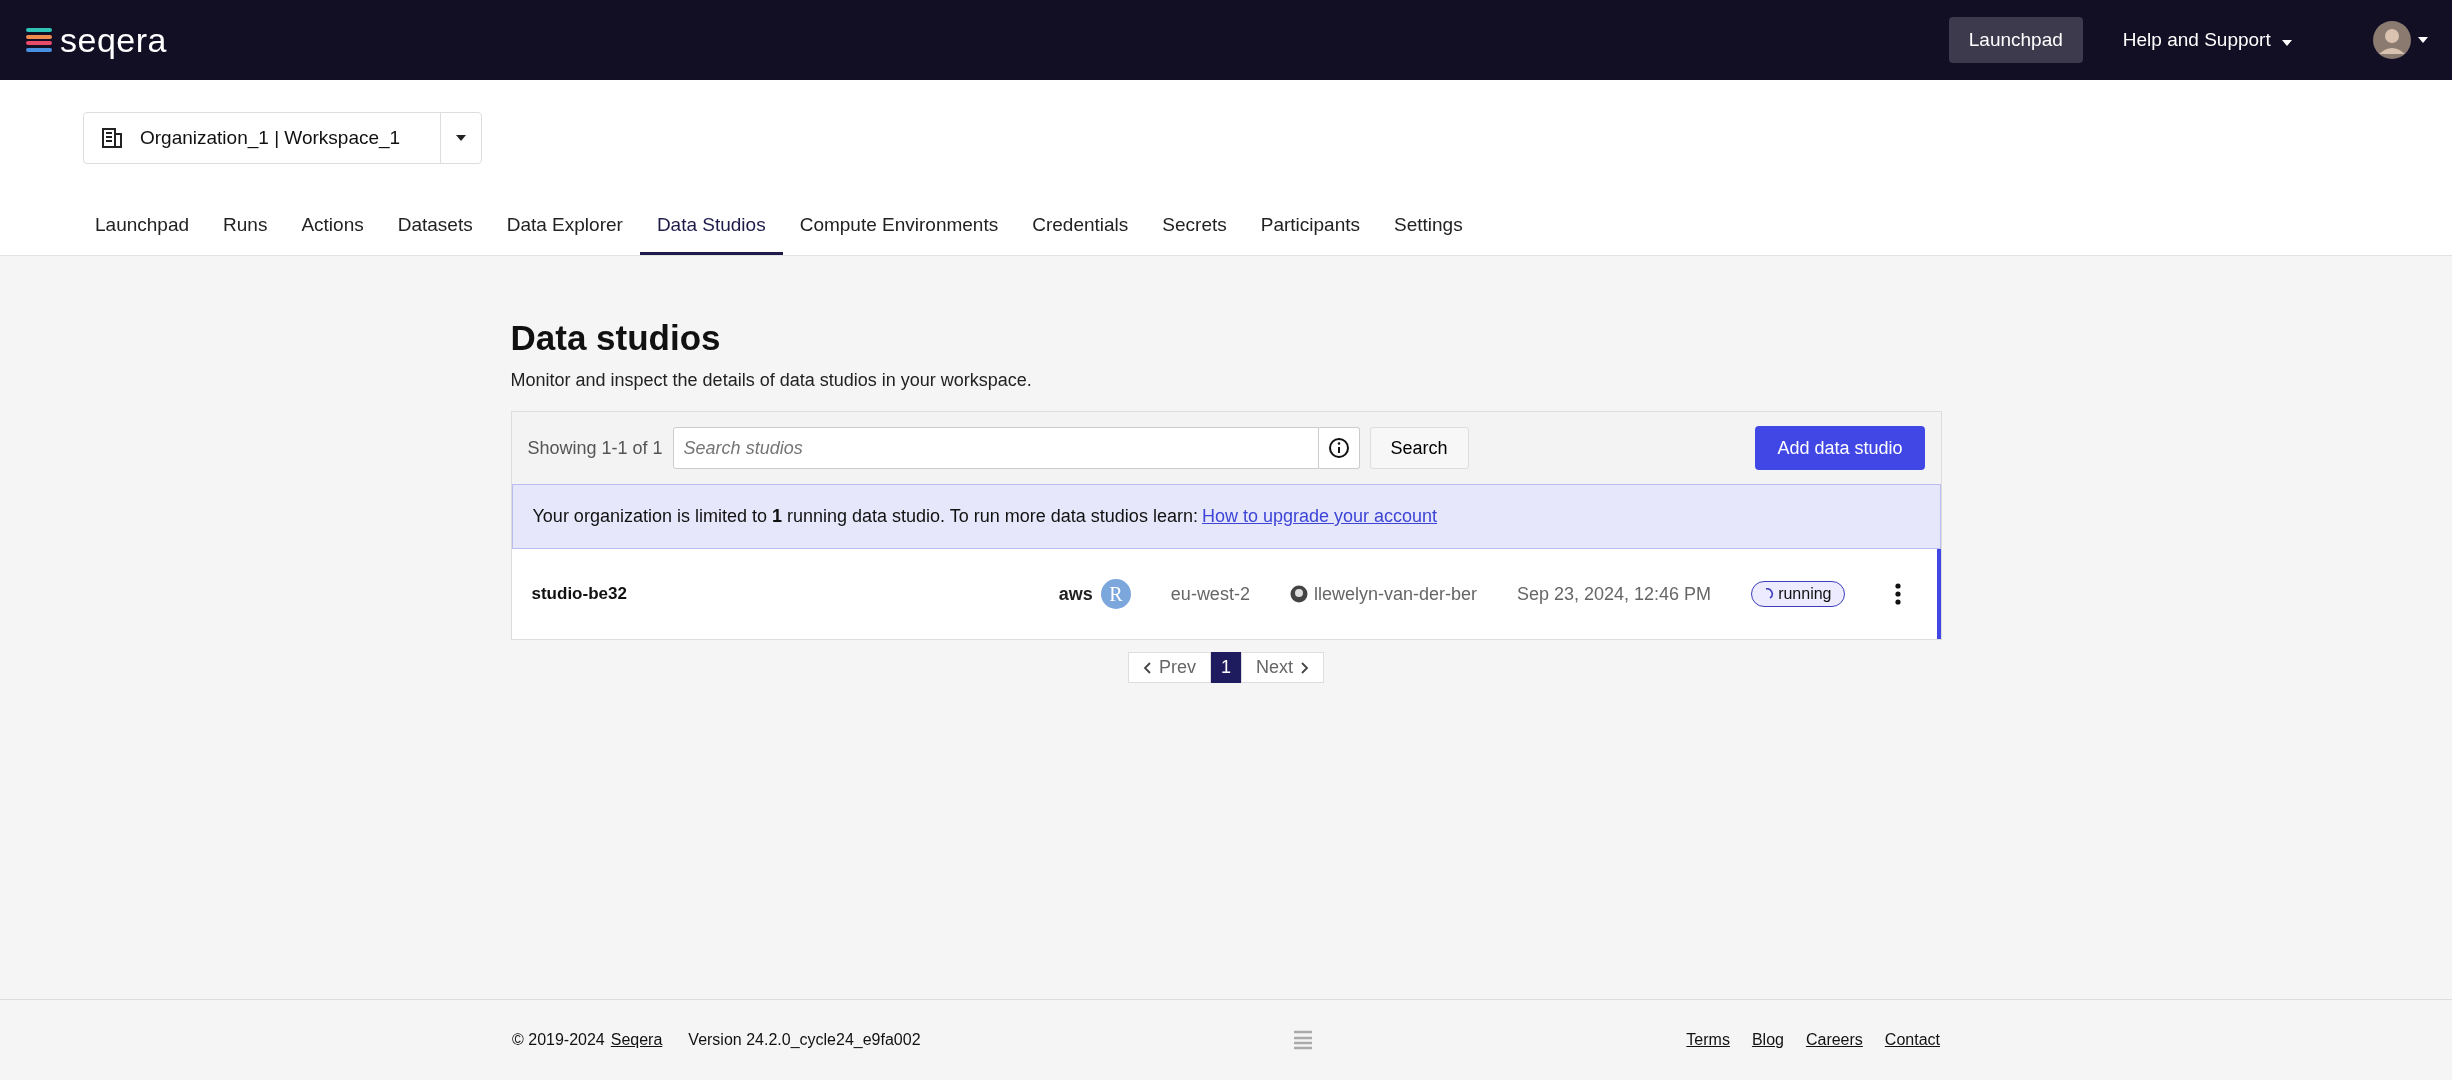 The height and width of the screenshot is (1080, 2452). I want to click on next-button: Next, so click(1282, 667).